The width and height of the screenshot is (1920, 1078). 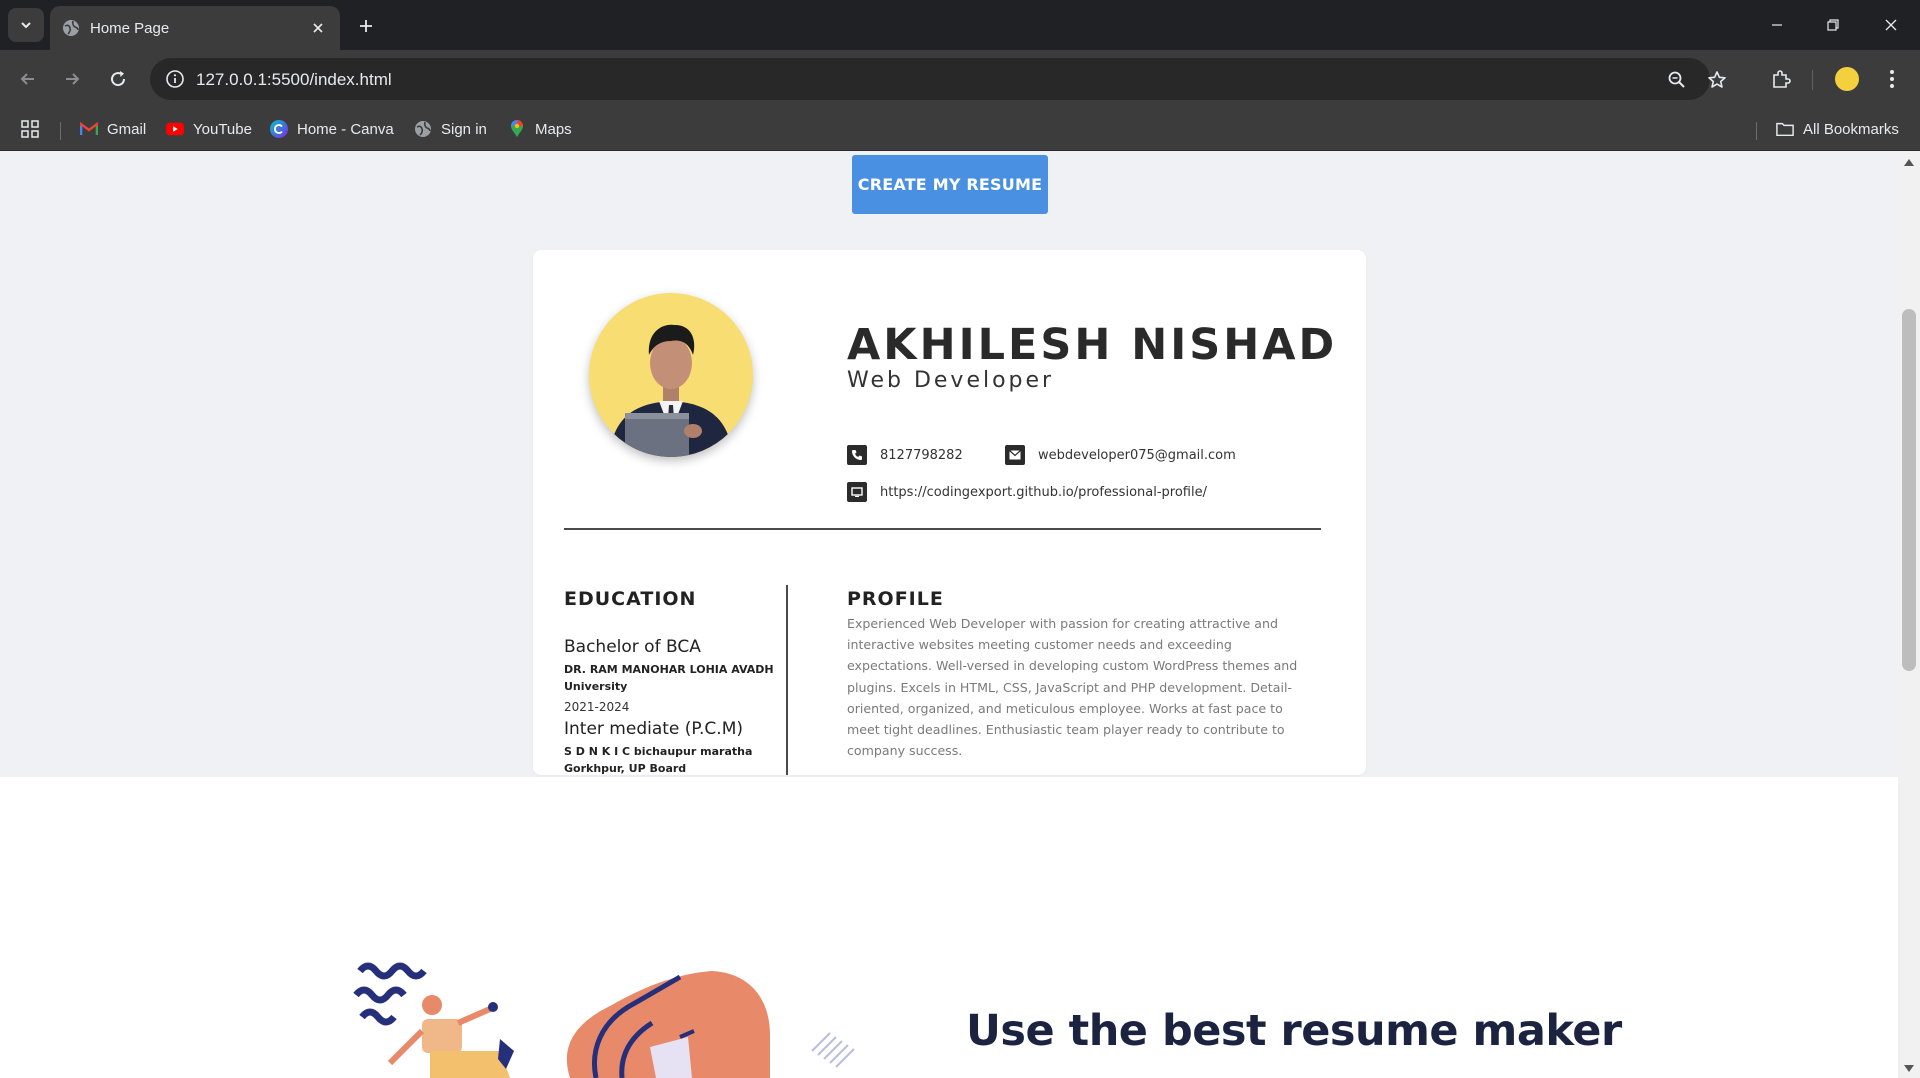 What do you see at coordinates (195, 28) in the screenshot?
I see `browser-tab-active: Home Page` at bounding box center [195, 28].